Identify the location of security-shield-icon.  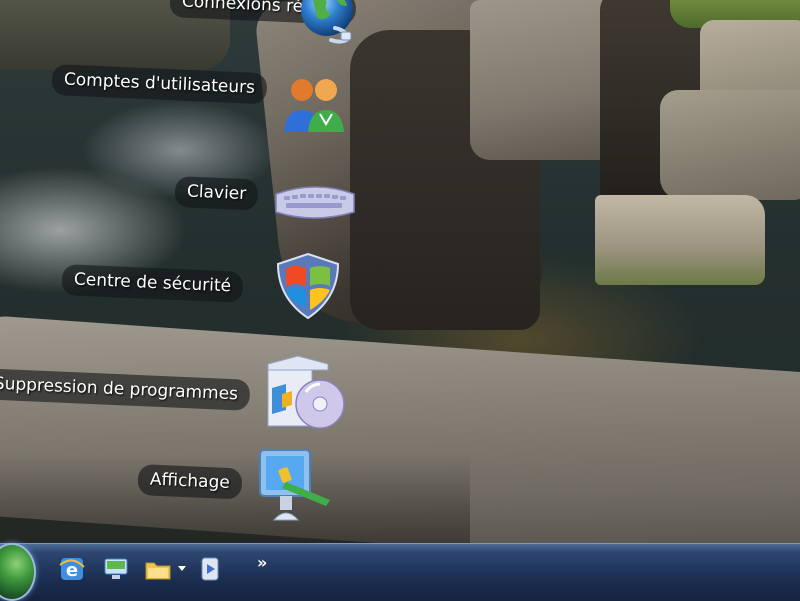
(308, 286).